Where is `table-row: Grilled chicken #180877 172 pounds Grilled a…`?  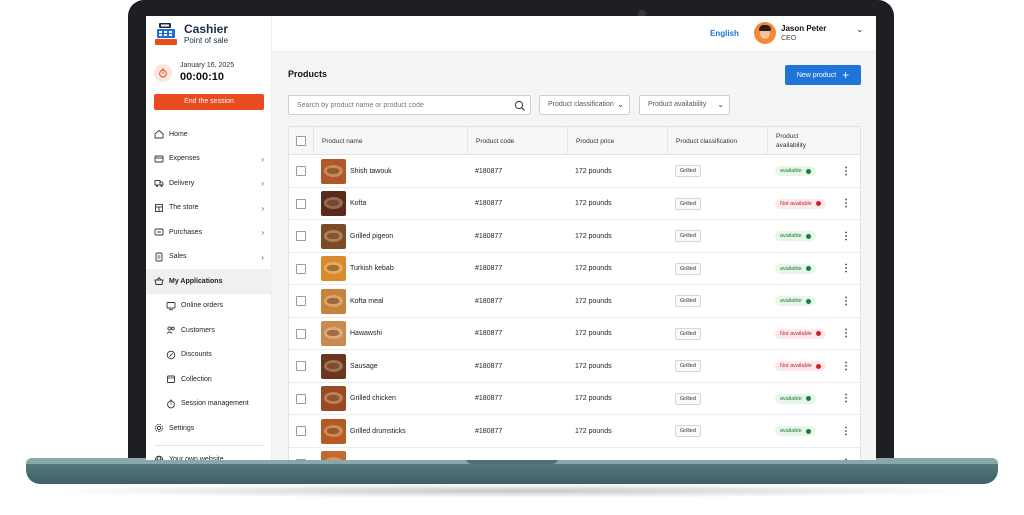 table-row: Grilled chicken #180877 172 pounds Grilled a… is located at coordinates (574, 399).